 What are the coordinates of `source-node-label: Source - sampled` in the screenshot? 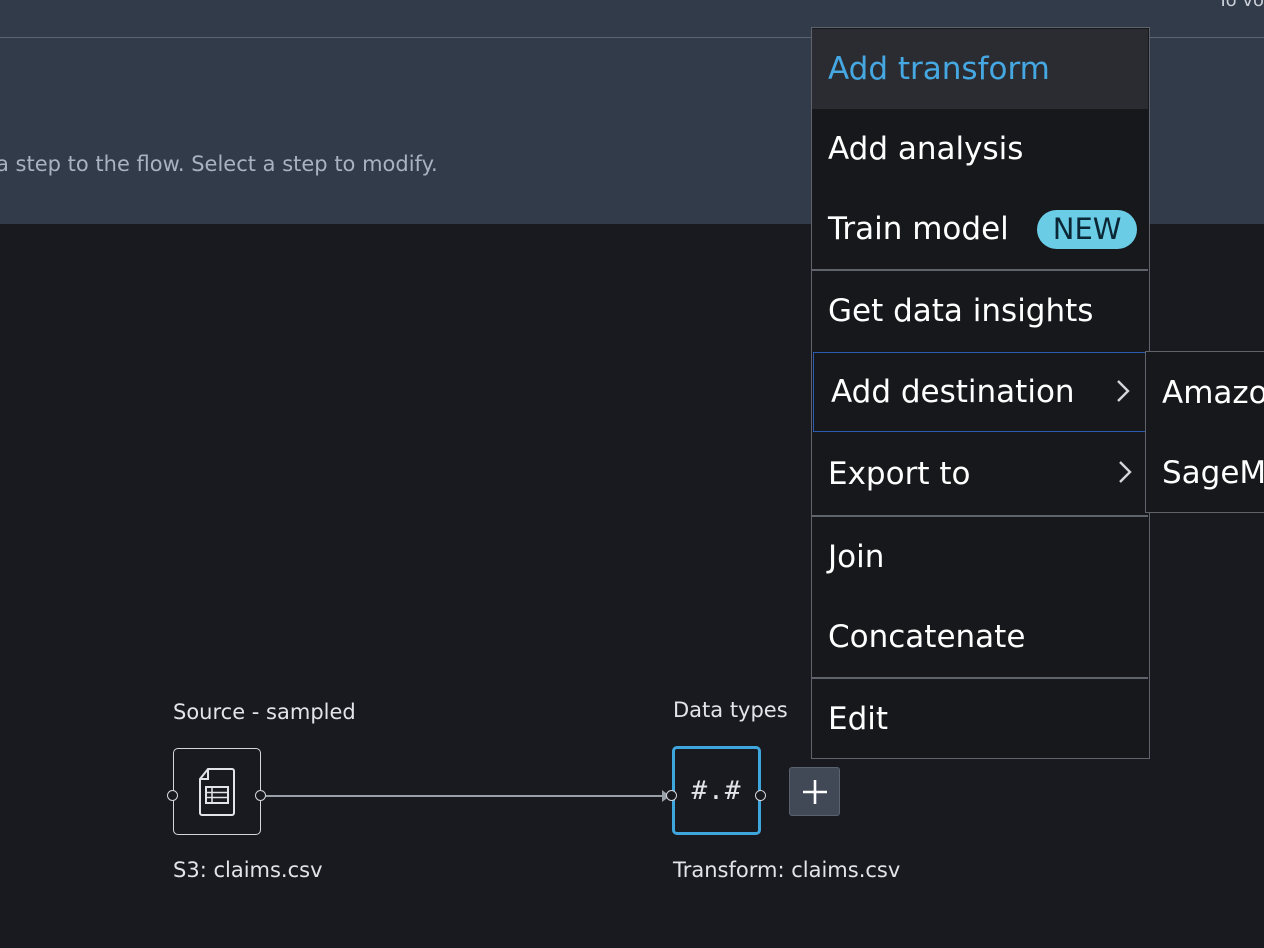 It's located at (264, 712).